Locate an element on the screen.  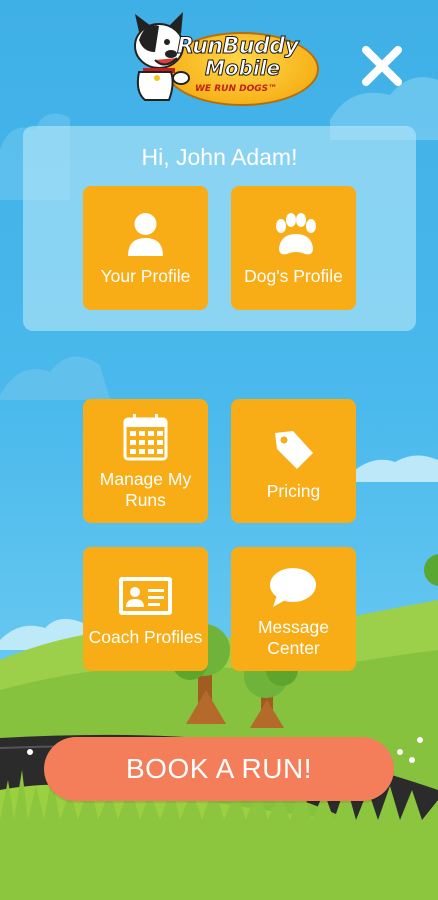
book-a-run-label: BOOK A RUN! is located at coordinates (219, 768).